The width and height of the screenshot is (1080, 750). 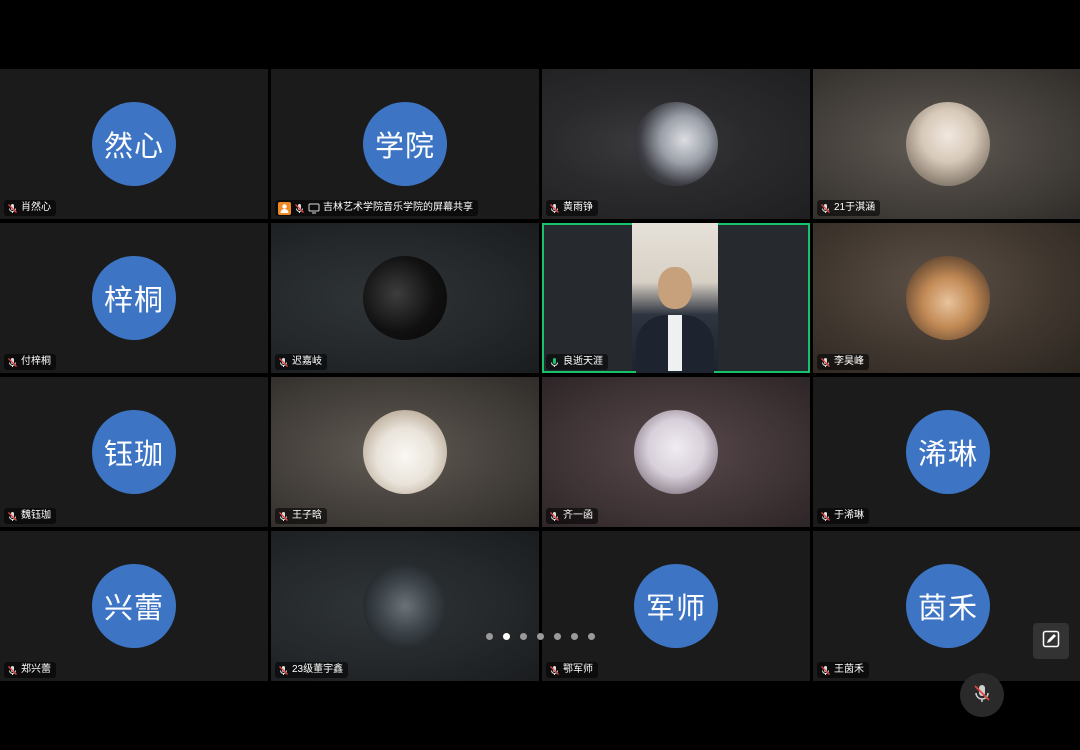 I want to click on participant-label: 魏钰珈, so click(x=30, y=516).